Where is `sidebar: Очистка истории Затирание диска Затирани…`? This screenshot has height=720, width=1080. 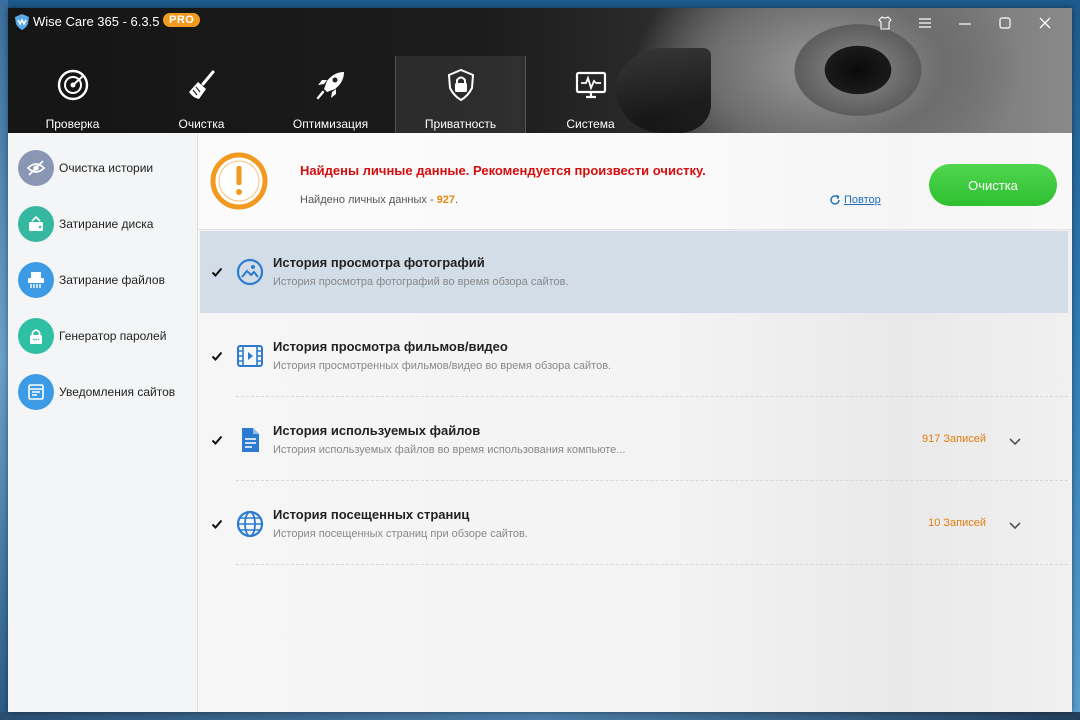
sidebar: Очистка истории Затирание диска Затирани… is located at coordinates (103, 422).